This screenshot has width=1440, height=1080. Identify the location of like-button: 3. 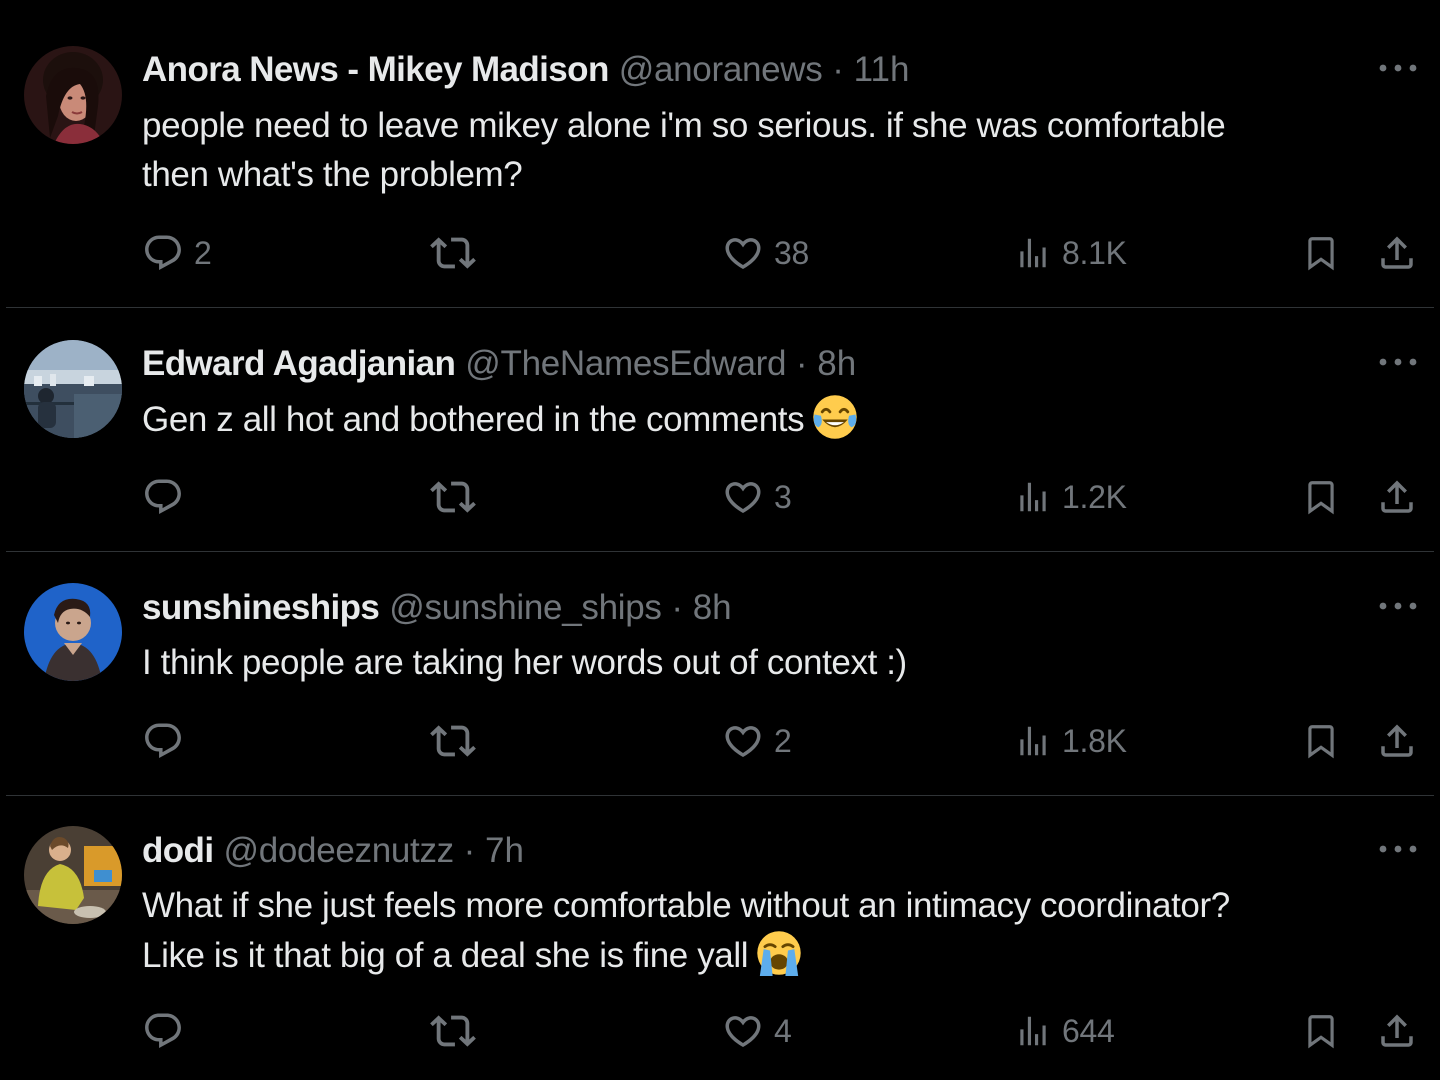
(757, 497).